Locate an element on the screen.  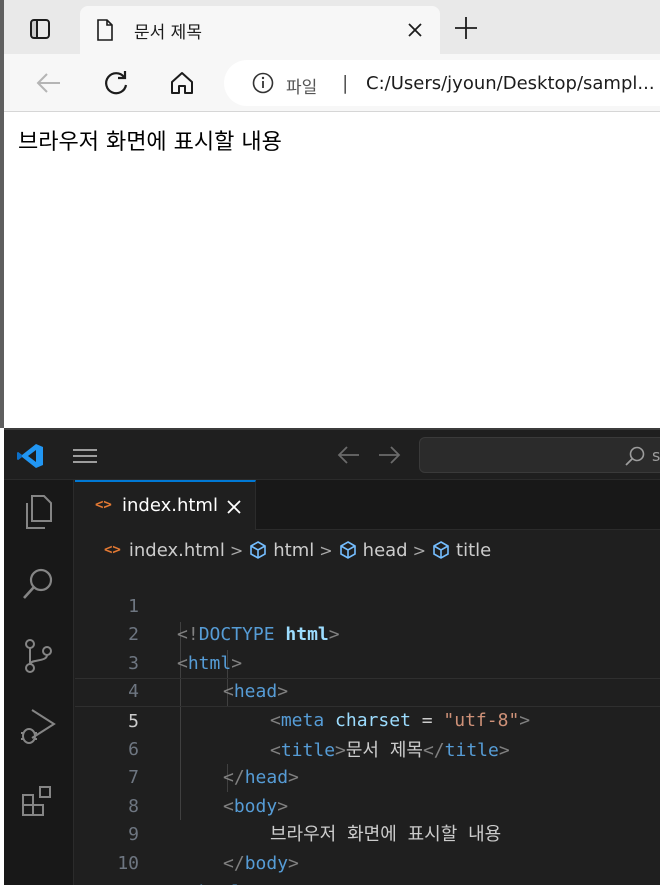
code-line: 6 </head> is located at coordinates (367, 748).